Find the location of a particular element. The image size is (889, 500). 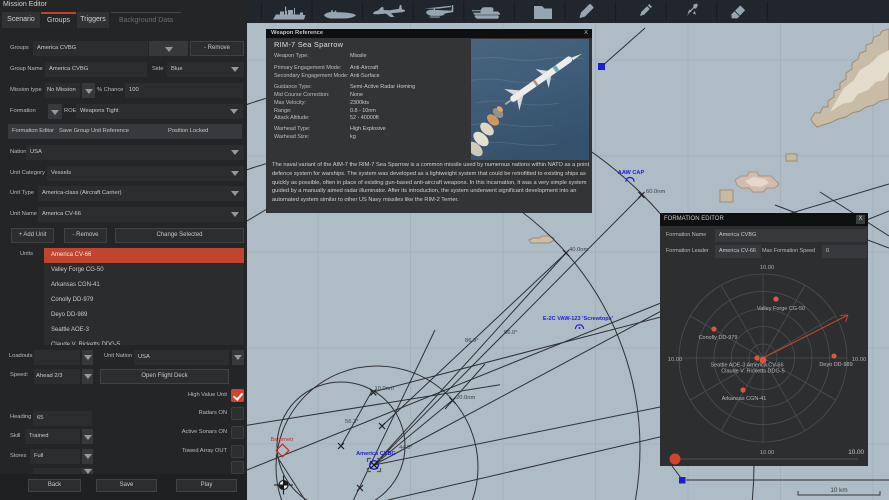

svg-text: Claude V. Ricketts DDG-5 is located at coordinates (752, 372).